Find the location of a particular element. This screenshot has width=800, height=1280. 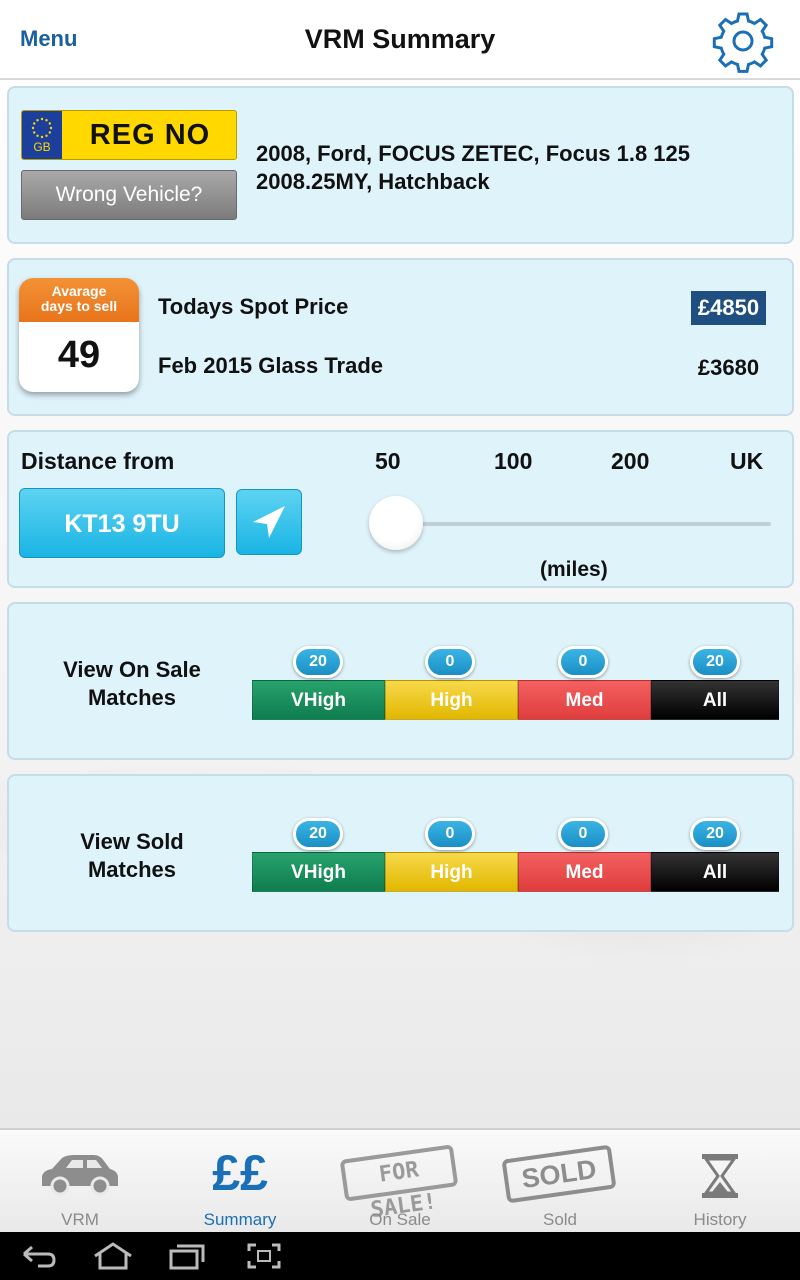

tab-history-label: History is located at coordinates (720, 1219).